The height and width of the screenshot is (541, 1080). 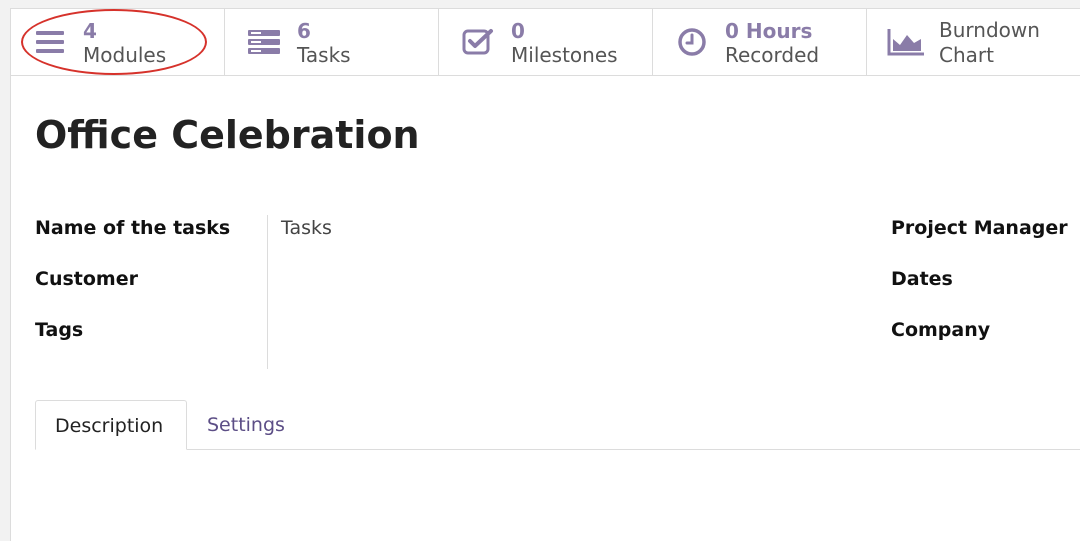 What do you see at coordinates (59, 330) in the screenshot?
I see `tags-label: Tags` at bounding box center [59, 330].